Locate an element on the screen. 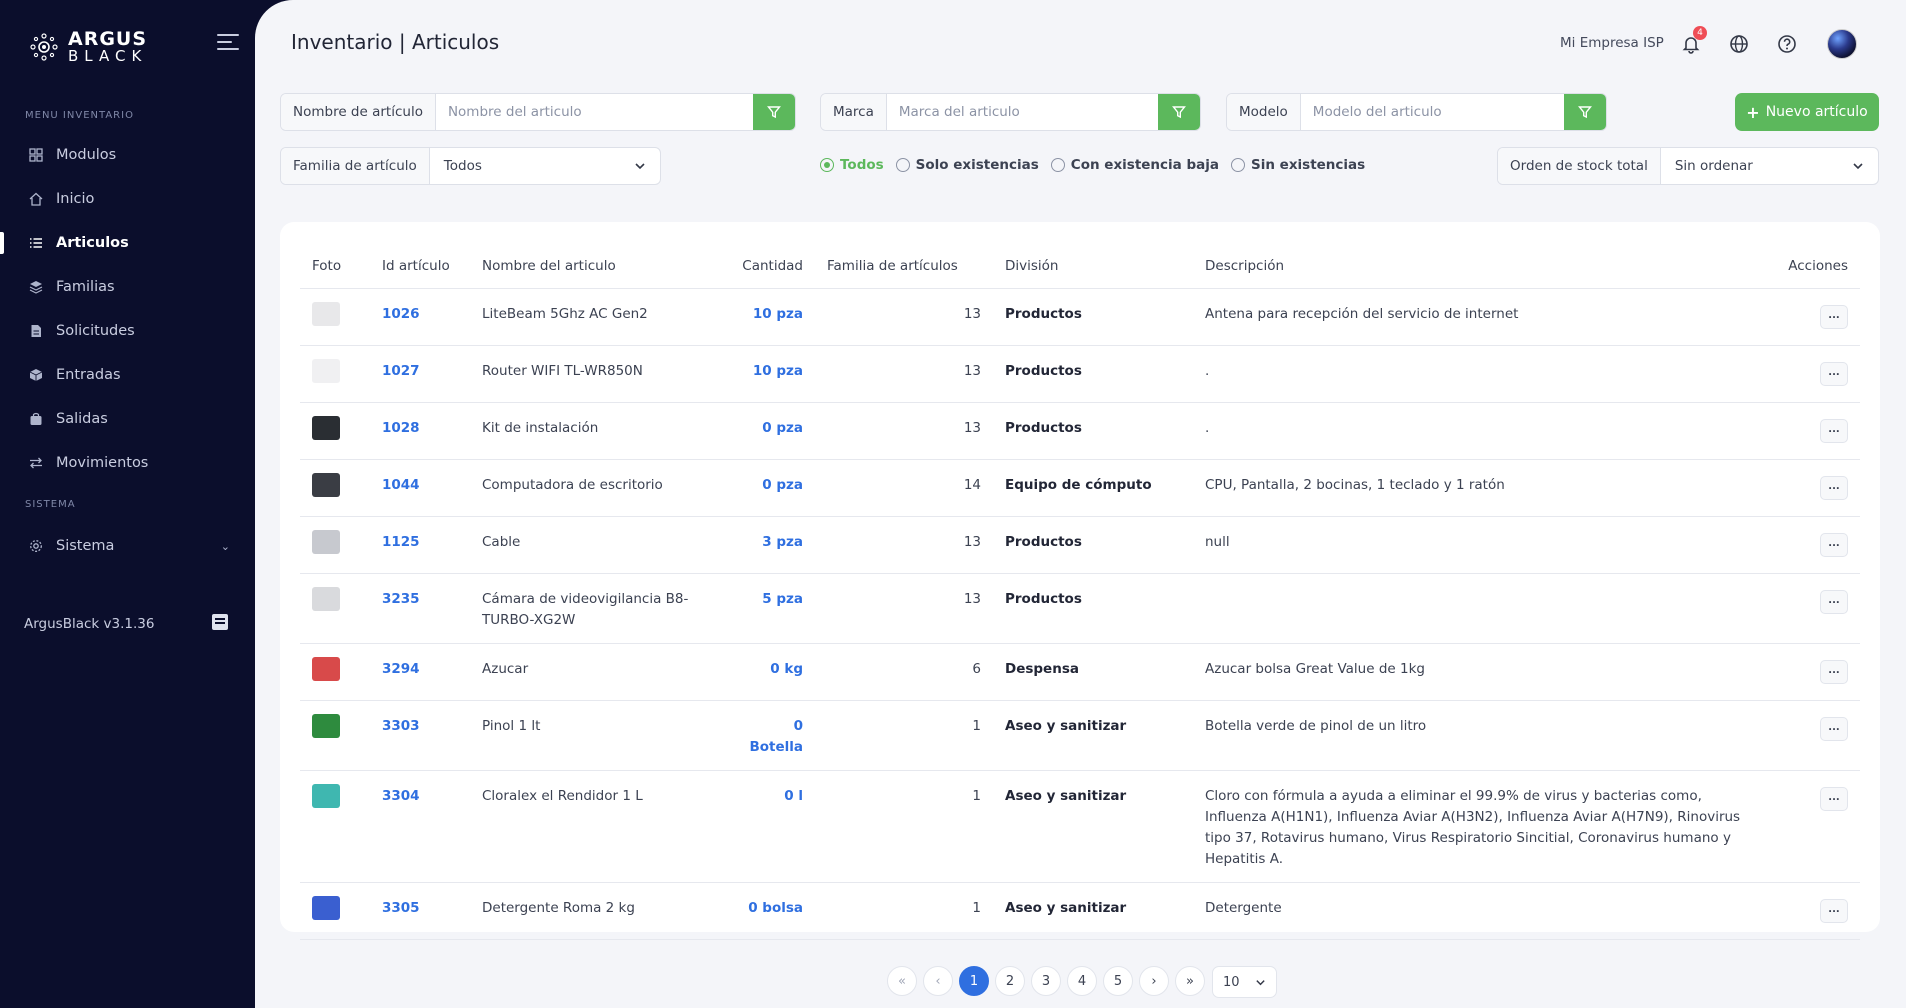  row-description: Botella verde de pinol de un litro is located at coordinates (1482, 735).